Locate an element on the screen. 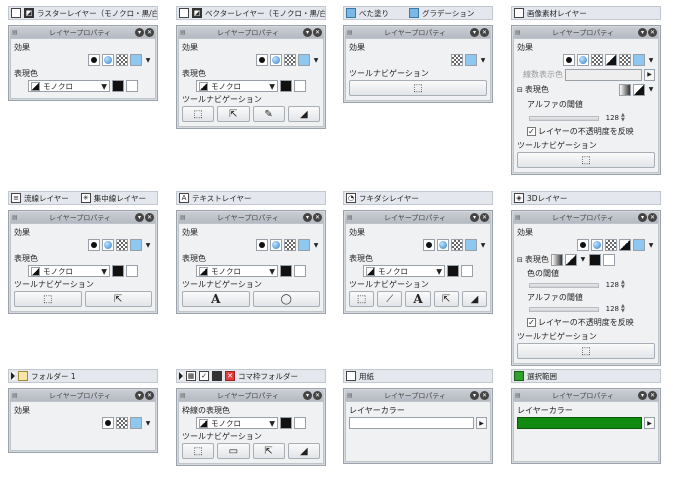 This screenshot has height=483, width=673. texture-icon is located at coordinates (625, 60).